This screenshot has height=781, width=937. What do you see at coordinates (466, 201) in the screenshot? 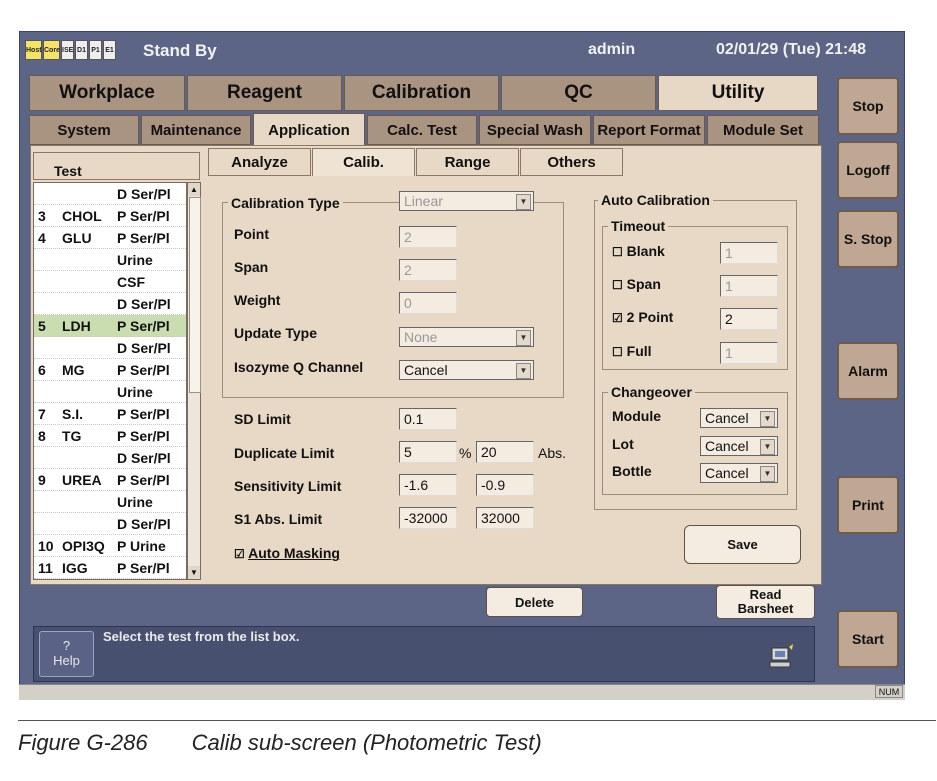
I see `calibration-type-select: Linear ▼` at bounding box center [466, 201].